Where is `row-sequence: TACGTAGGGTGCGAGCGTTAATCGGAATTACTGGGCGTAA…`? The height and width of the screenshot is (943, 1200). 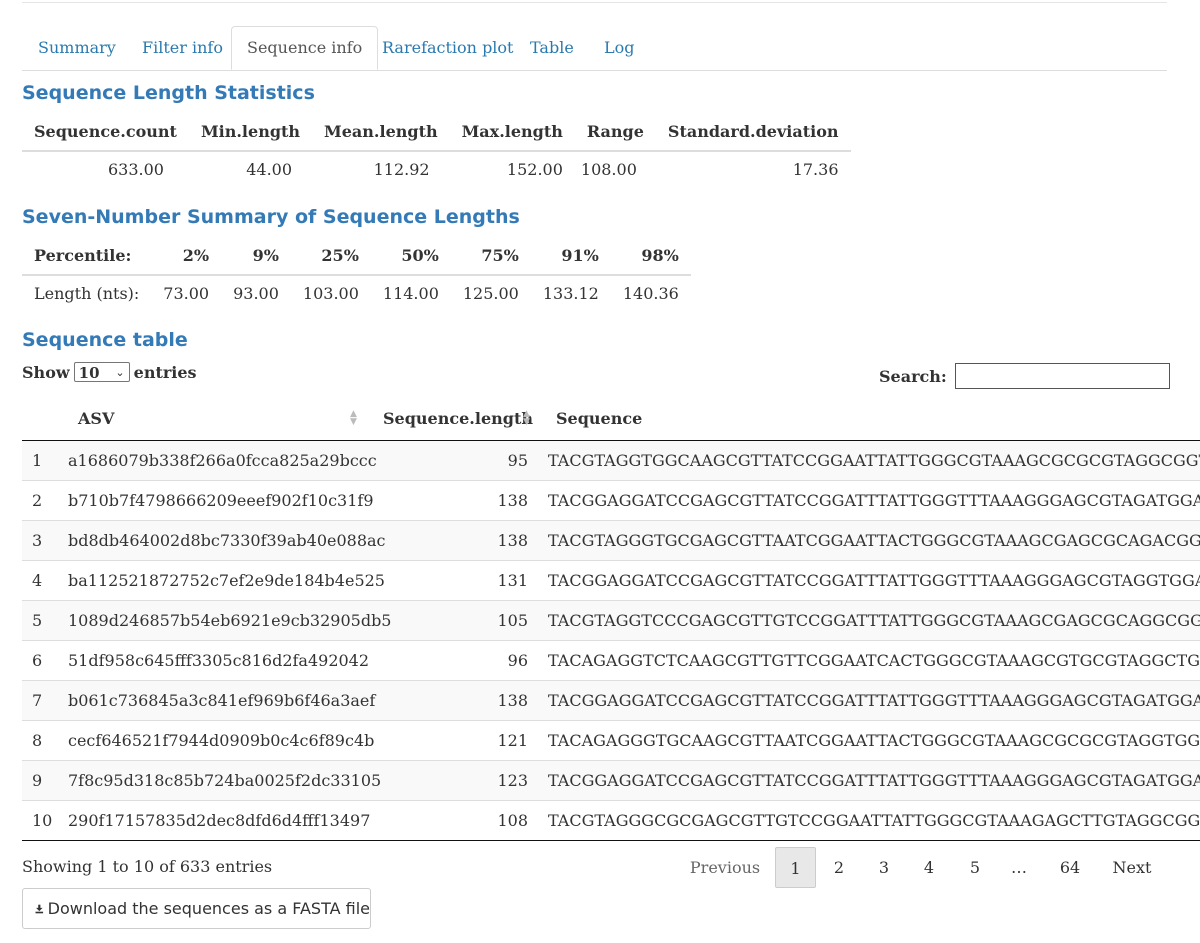
row-sequence: TACGTAGGGTGCGAGCGTTAATCGGAATTACTGGGCGTAA… is located at coordinates (874, 540).